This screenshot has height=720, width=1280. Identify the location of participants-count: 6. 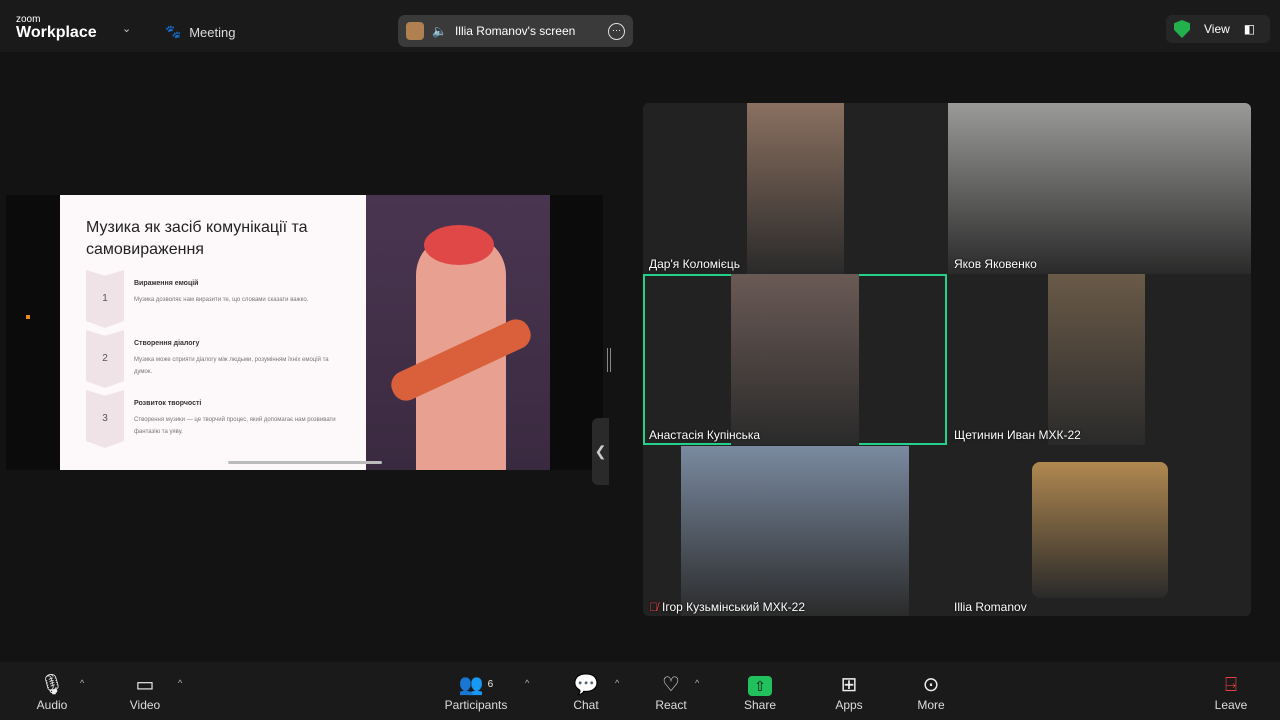
(490, 684).